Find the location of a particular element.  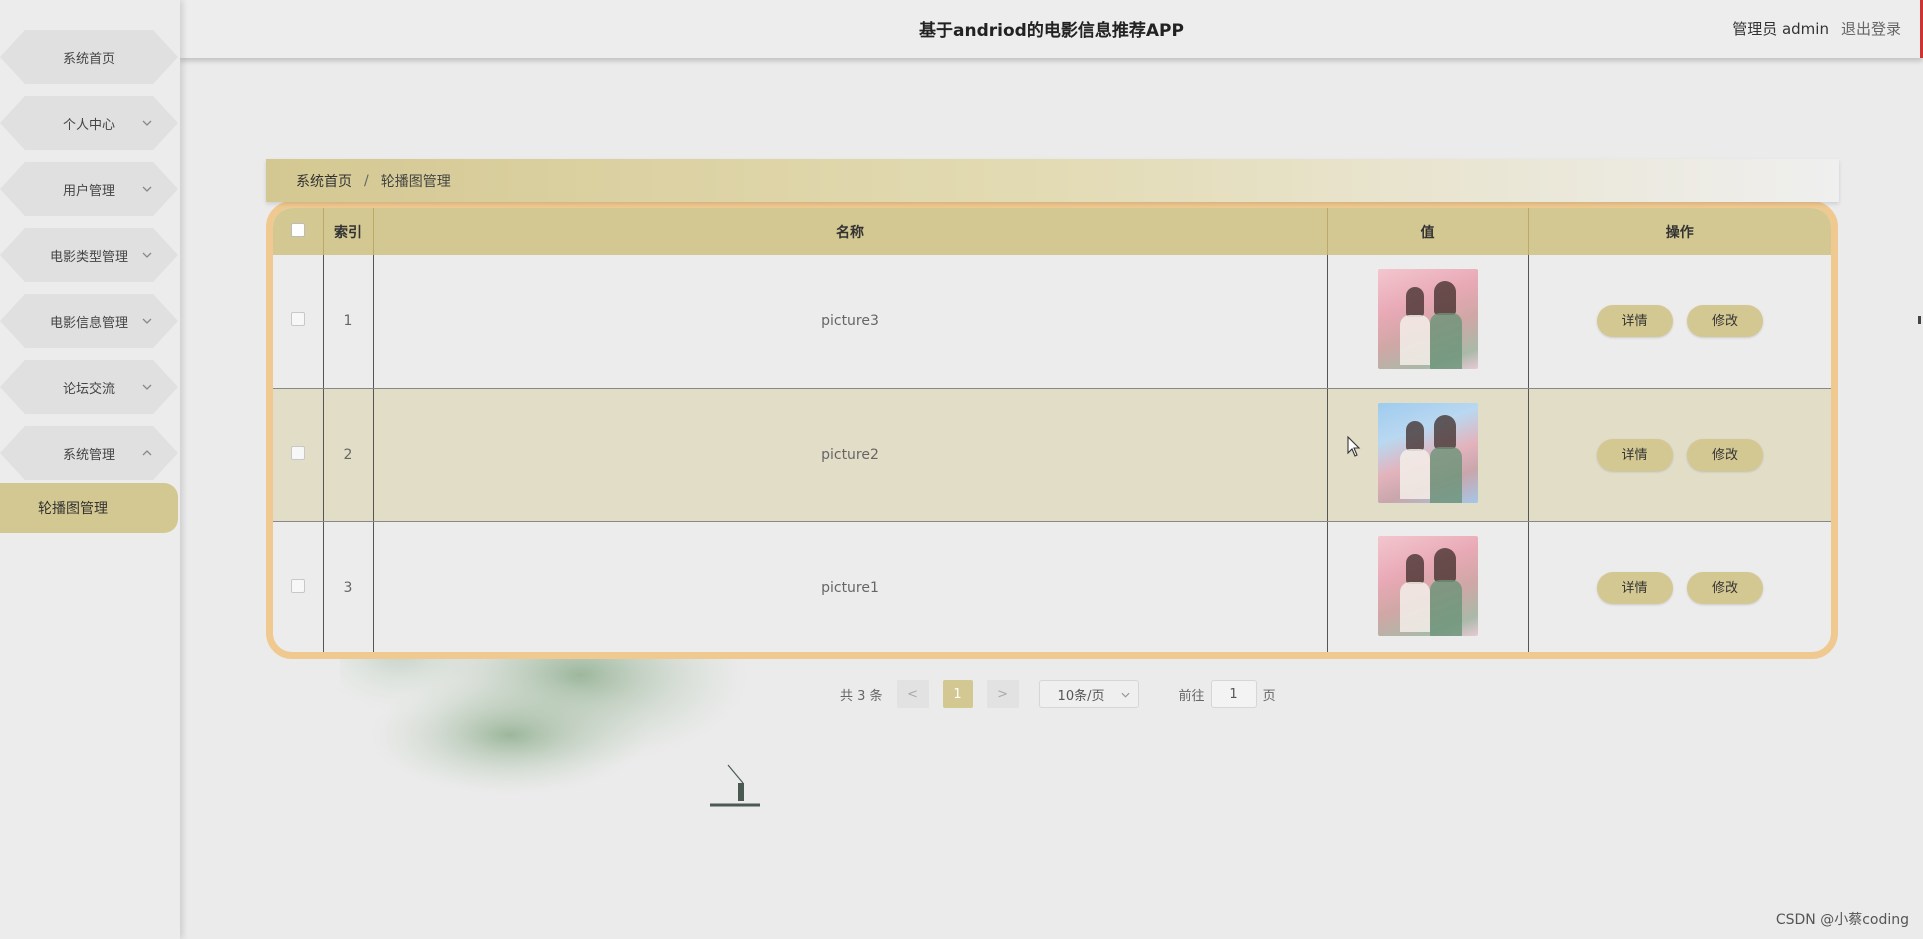

sidebar-item-forum: 论坛交流 is located at coordinates (89, 387).